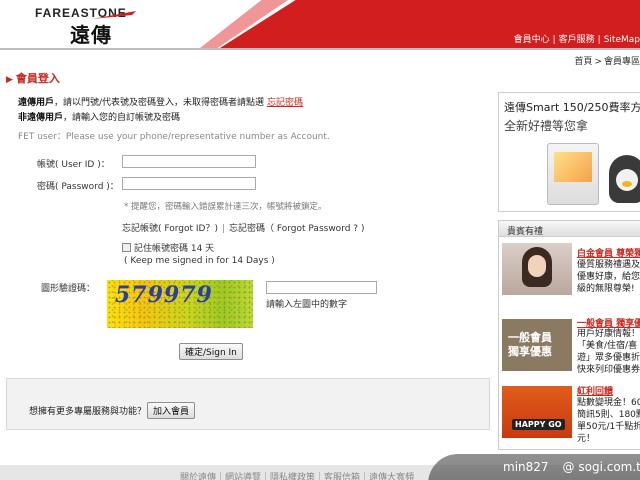 Image resolution: width=640 pixels, height=480 pixels. What do you see at coordinates (608, 415) in the screenshot?
I see `bonus-line-2: 簡訊5則、180點` at bounding box center [608, 415].